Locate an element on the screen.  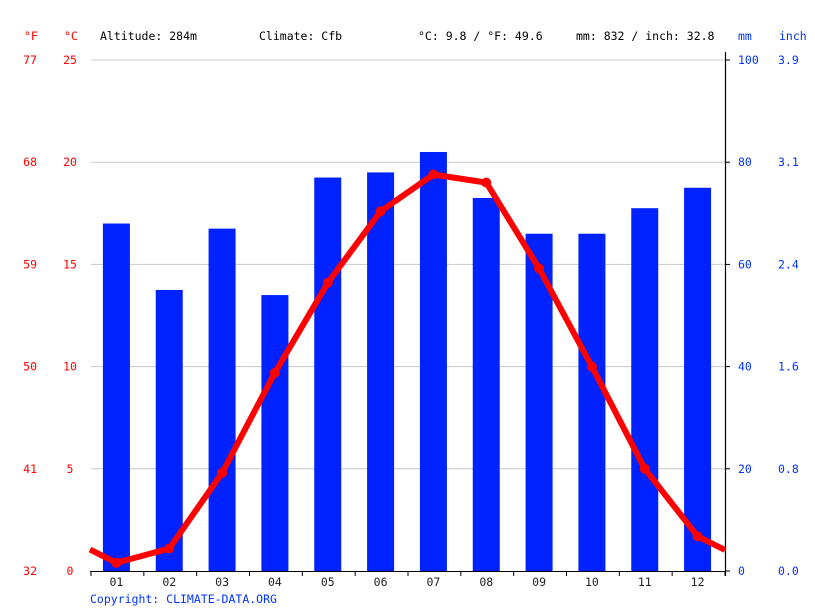
fahrenheit-tick-label: 59 is located at coordinates (30, 264).